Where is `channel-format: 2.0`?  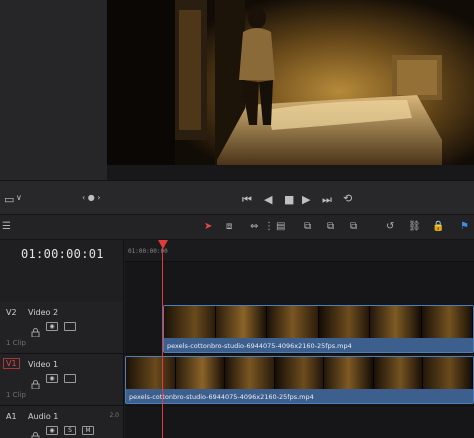 channel-format: 2.0 is located at coordinates (114, 415).